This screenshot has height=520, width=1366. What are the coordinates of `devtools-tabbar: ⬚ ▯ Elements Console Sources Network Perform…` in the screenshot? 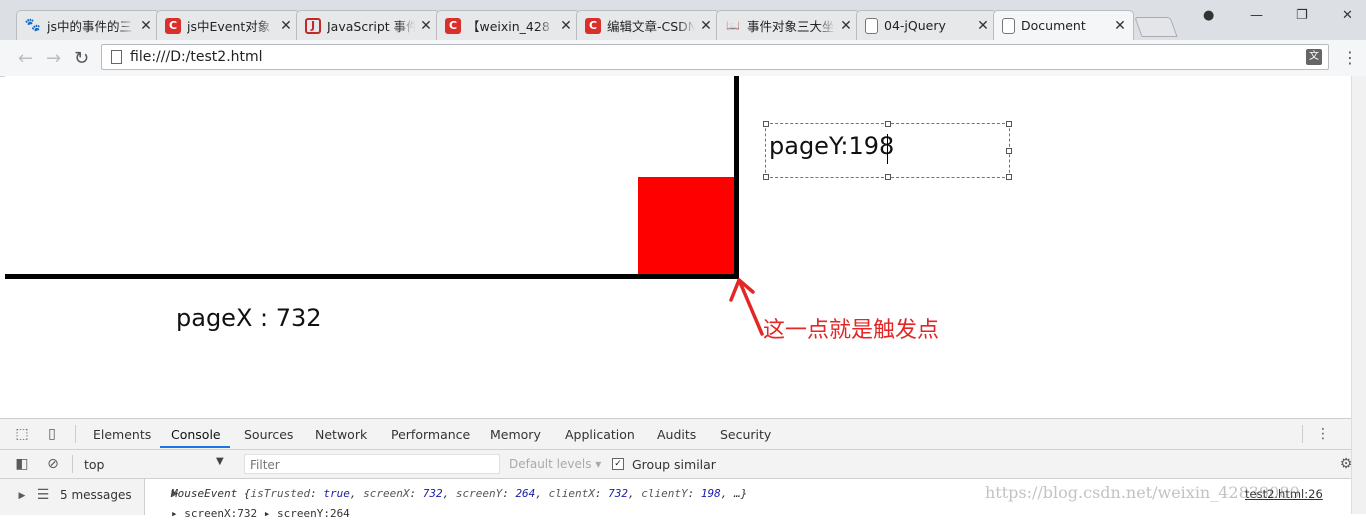 It's located at (675, 434).